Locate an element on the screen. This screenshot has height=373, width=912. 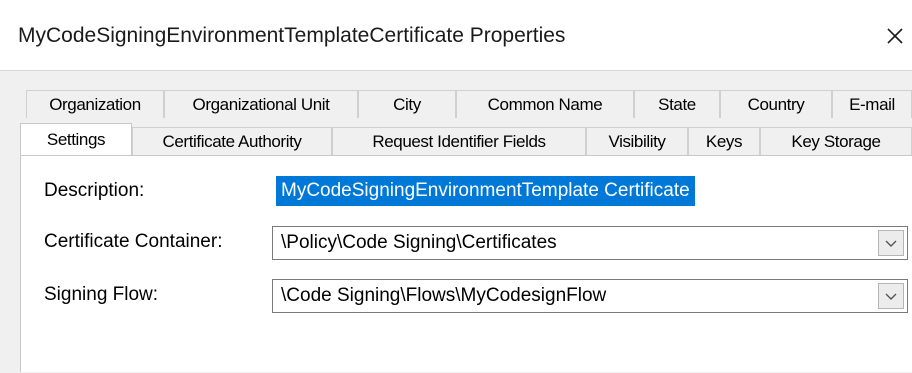
certificate-container-dropdown-button is located at coordinates (891, 243).